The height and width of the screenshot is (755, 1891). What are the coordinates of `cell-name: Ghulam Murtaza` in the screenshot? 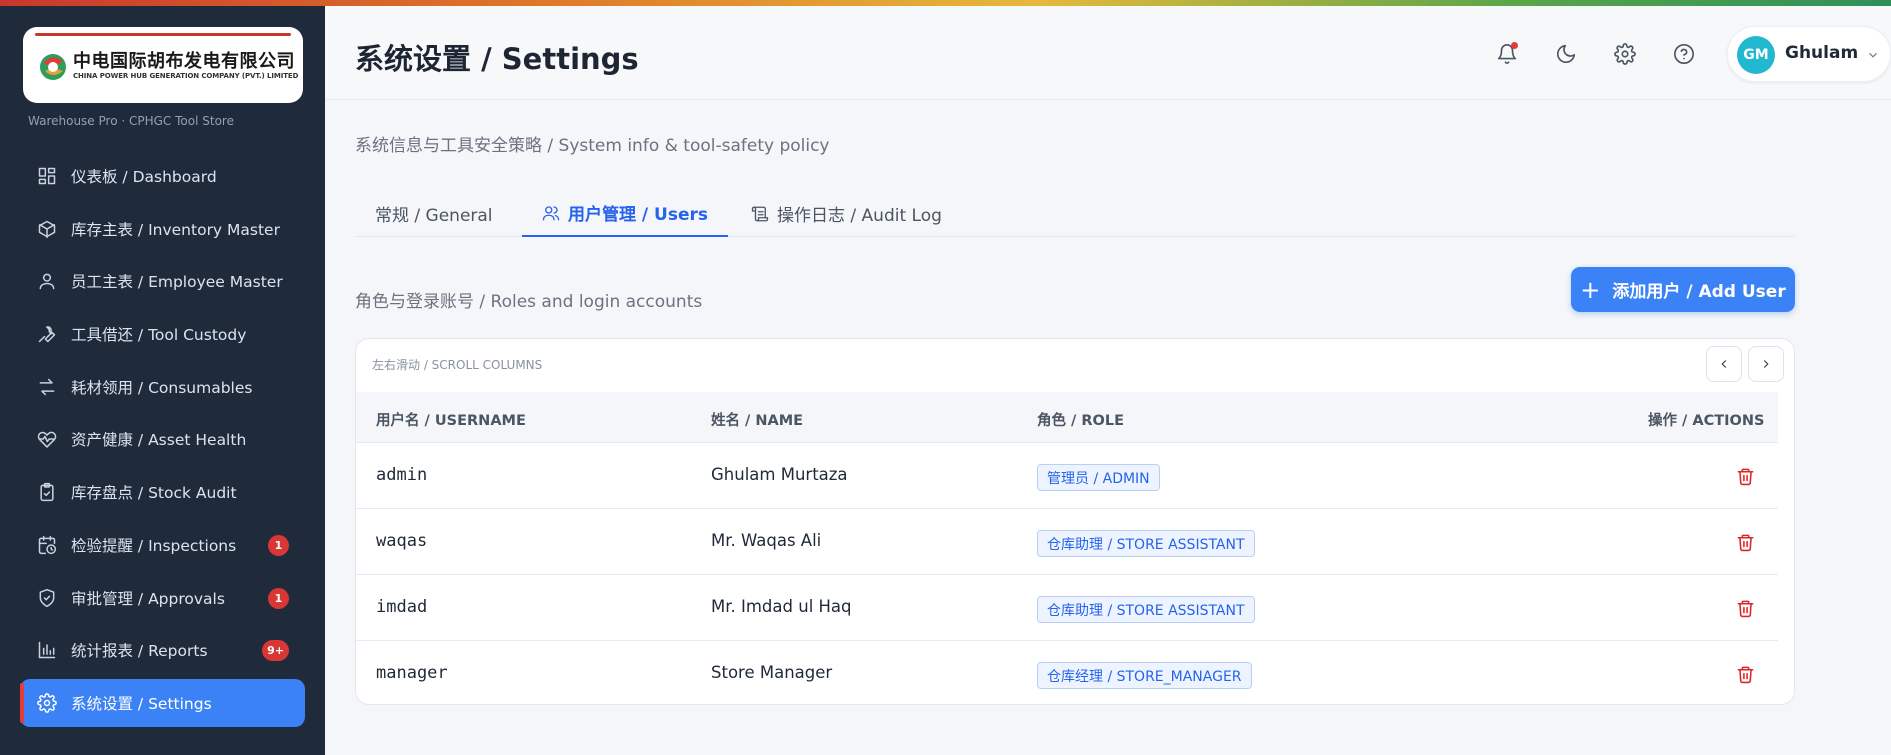 It's located at (779, 474).